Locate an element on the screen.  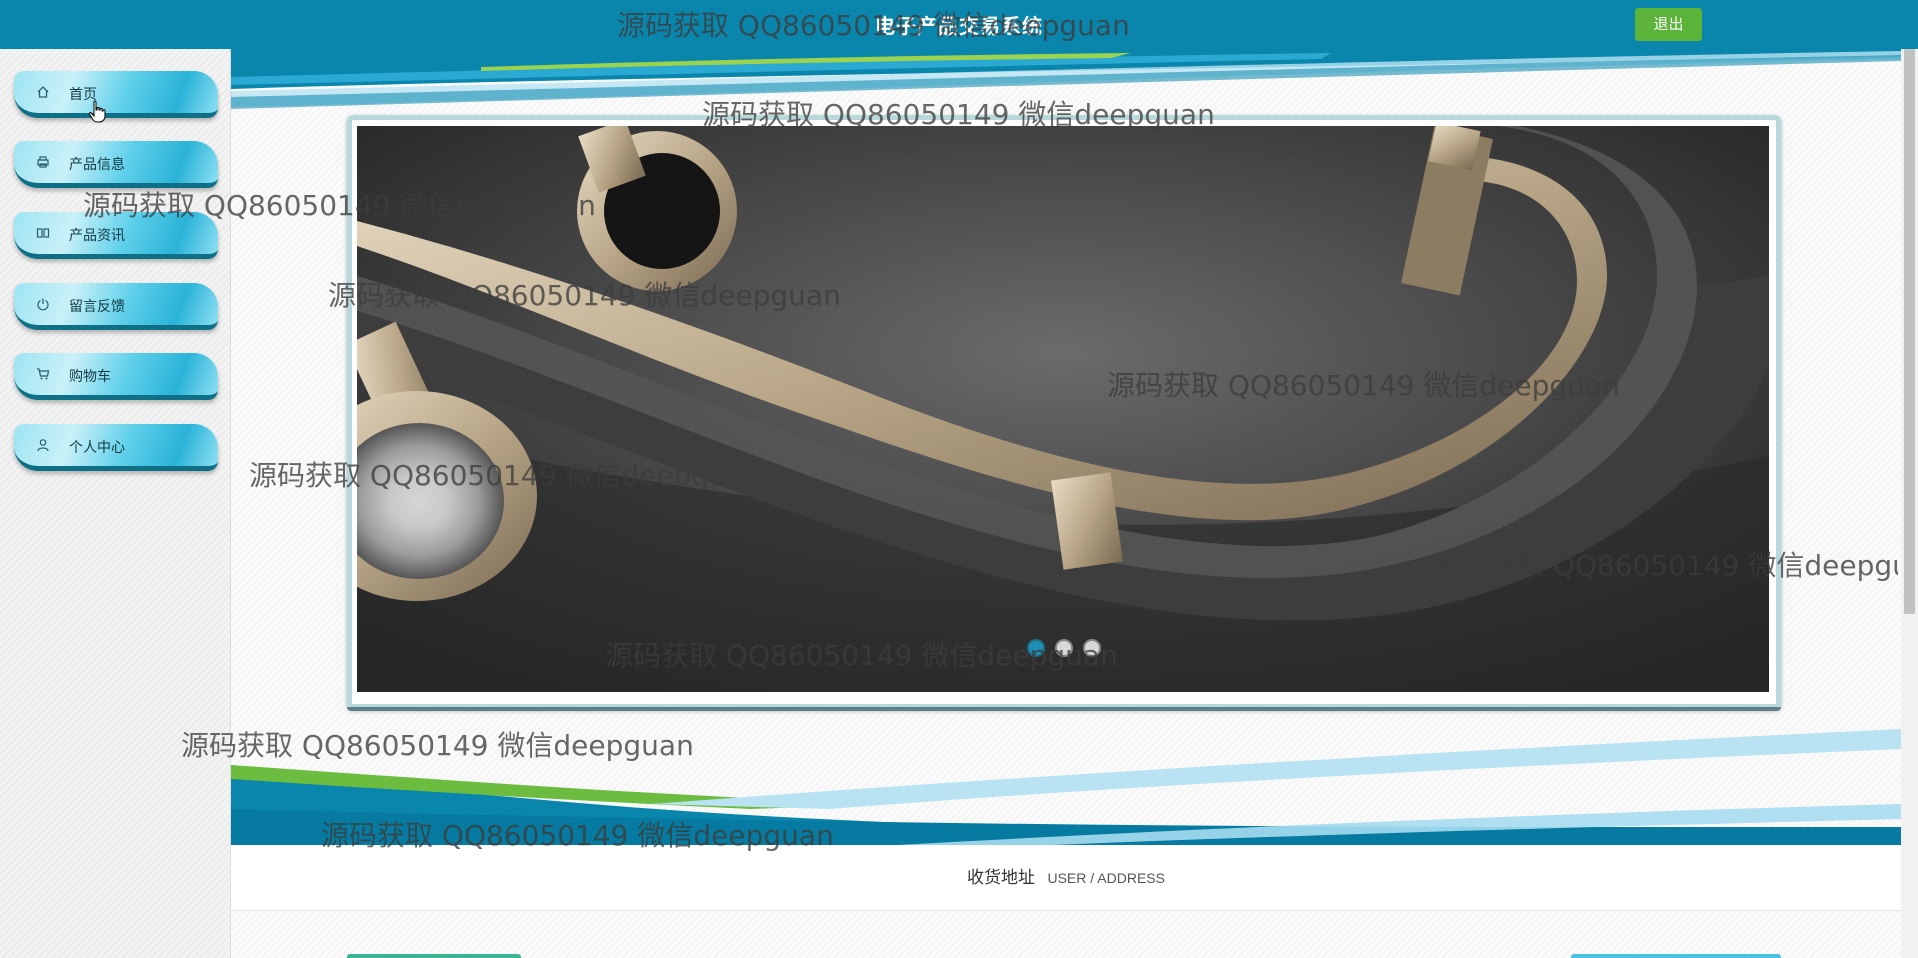
carousel-indicators is located at coordinates (1064, 650).